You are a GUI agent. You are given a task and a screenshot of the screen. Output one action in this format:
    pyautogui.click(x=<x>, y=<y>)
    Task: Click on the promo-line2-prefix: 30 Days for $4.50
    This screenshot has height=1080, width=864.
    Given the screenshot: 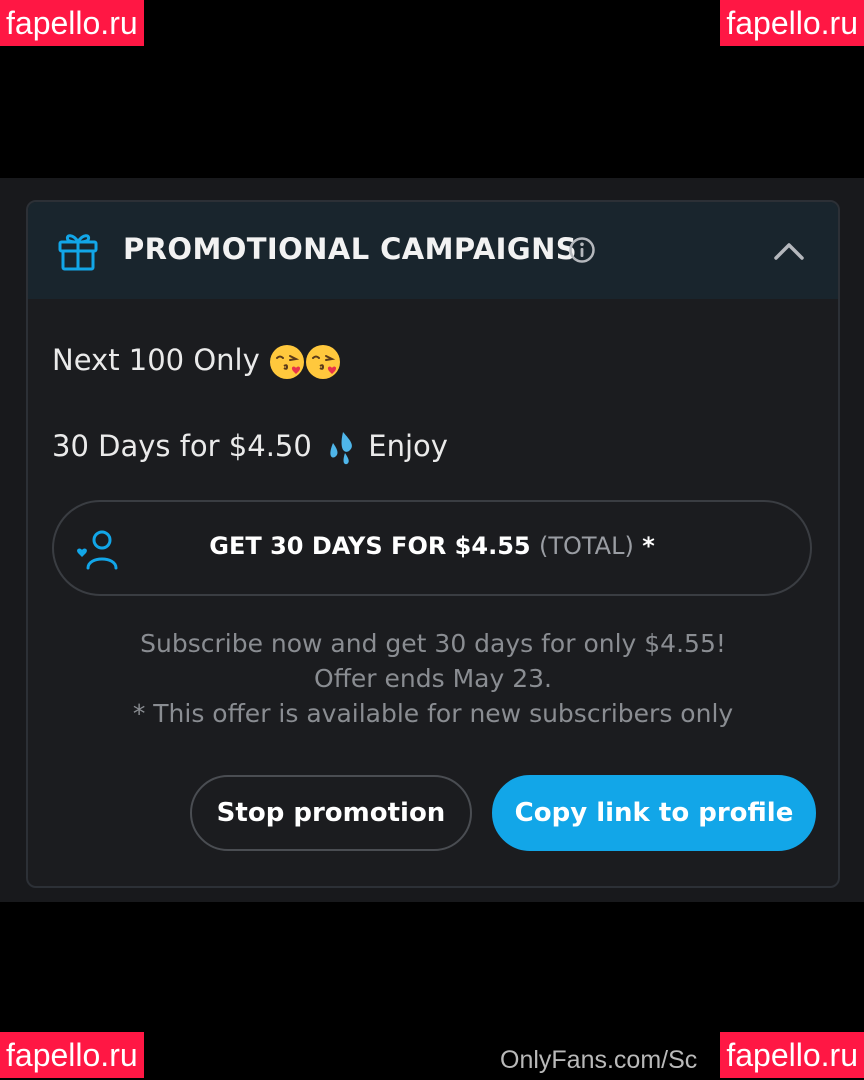 What is the action you would take?
    pyautogui.click(x=182, y=446)
    